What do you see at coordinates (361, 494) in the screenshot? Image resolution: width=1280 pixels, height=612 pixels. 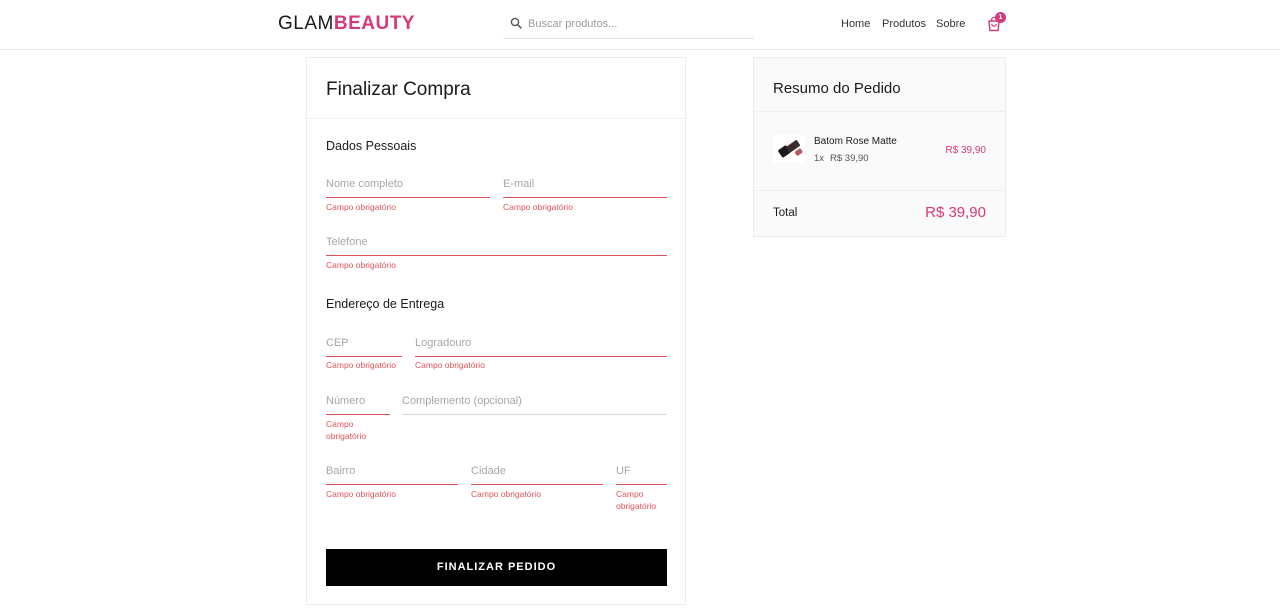 I see `neighborhood-error: Campo obrigatório` at bounding box center [361, 494].